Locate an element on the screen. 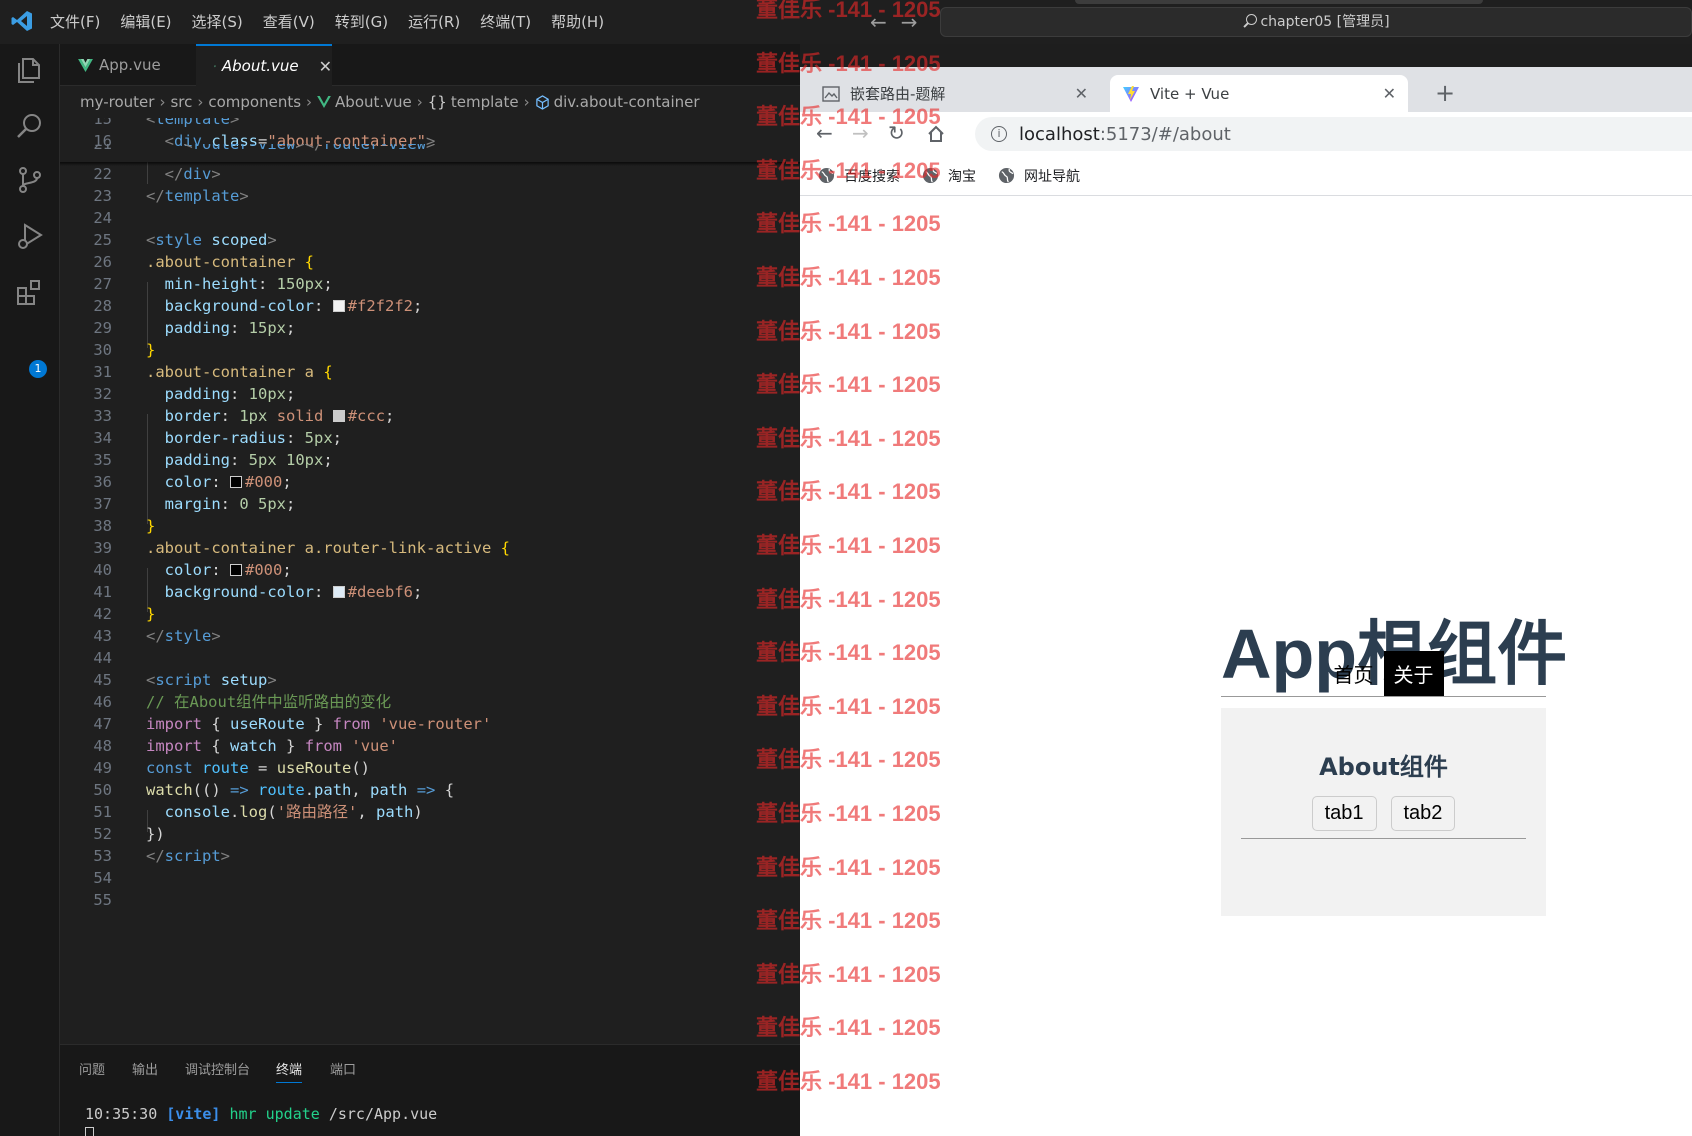  extensions-badge: 1 is located at coordinates (38, 369).